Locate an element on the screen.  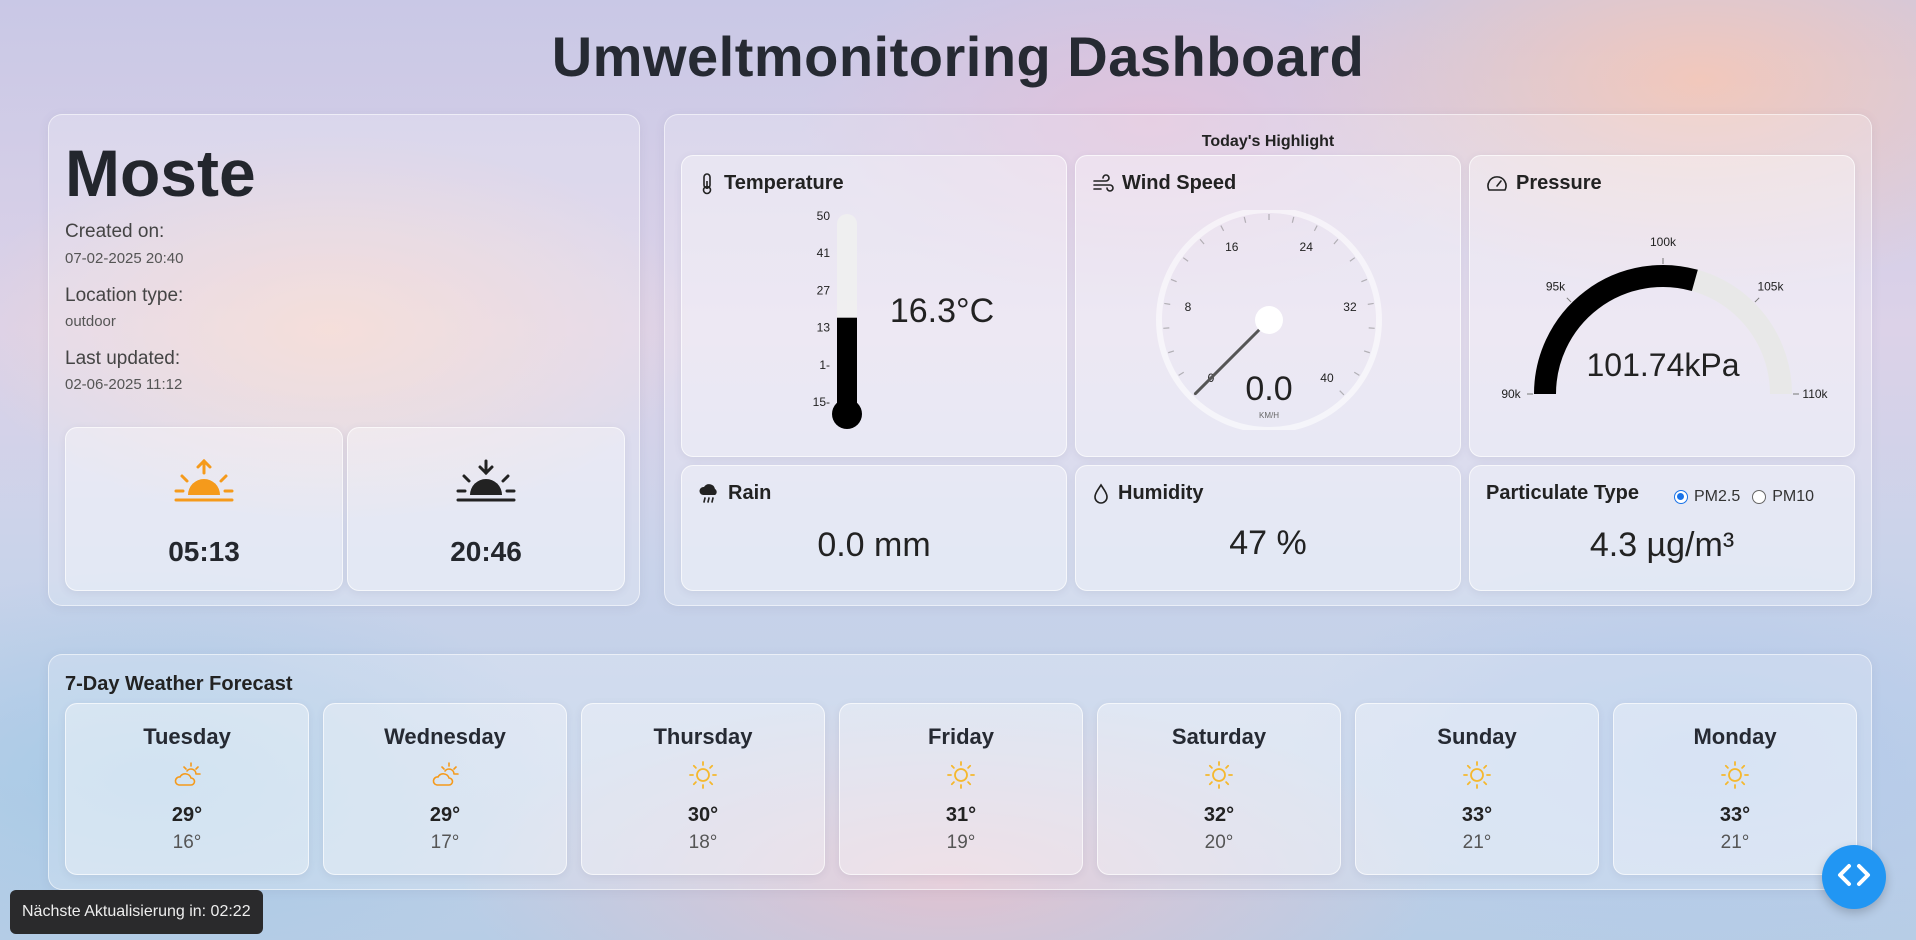
forecast-day-name: Wednesday is located at coordinates (445, 736).